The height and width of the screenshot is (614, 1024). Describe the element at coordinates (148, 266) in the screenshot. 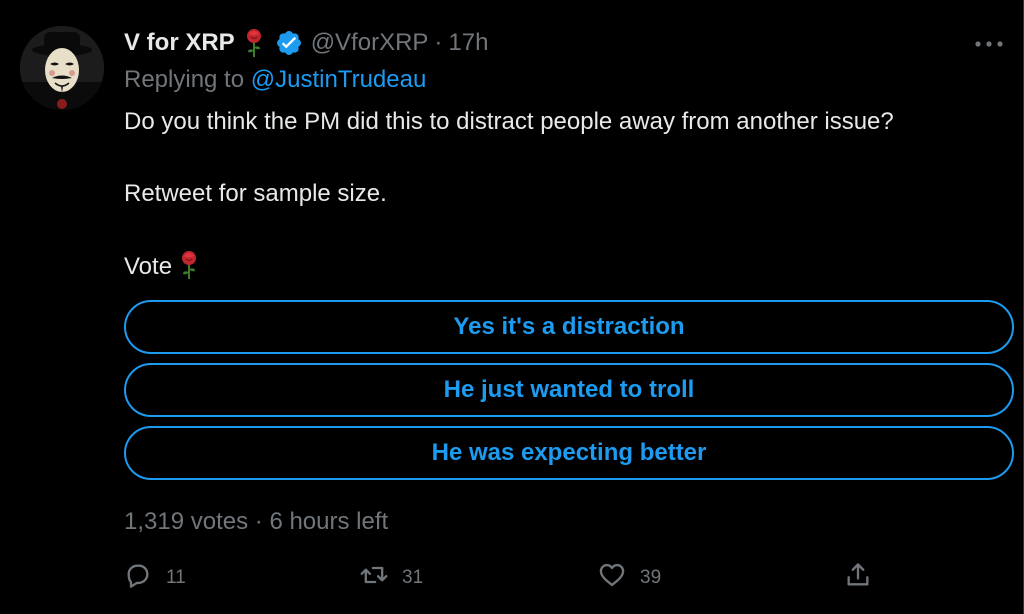

I see `vote-label: Vote` at that location.